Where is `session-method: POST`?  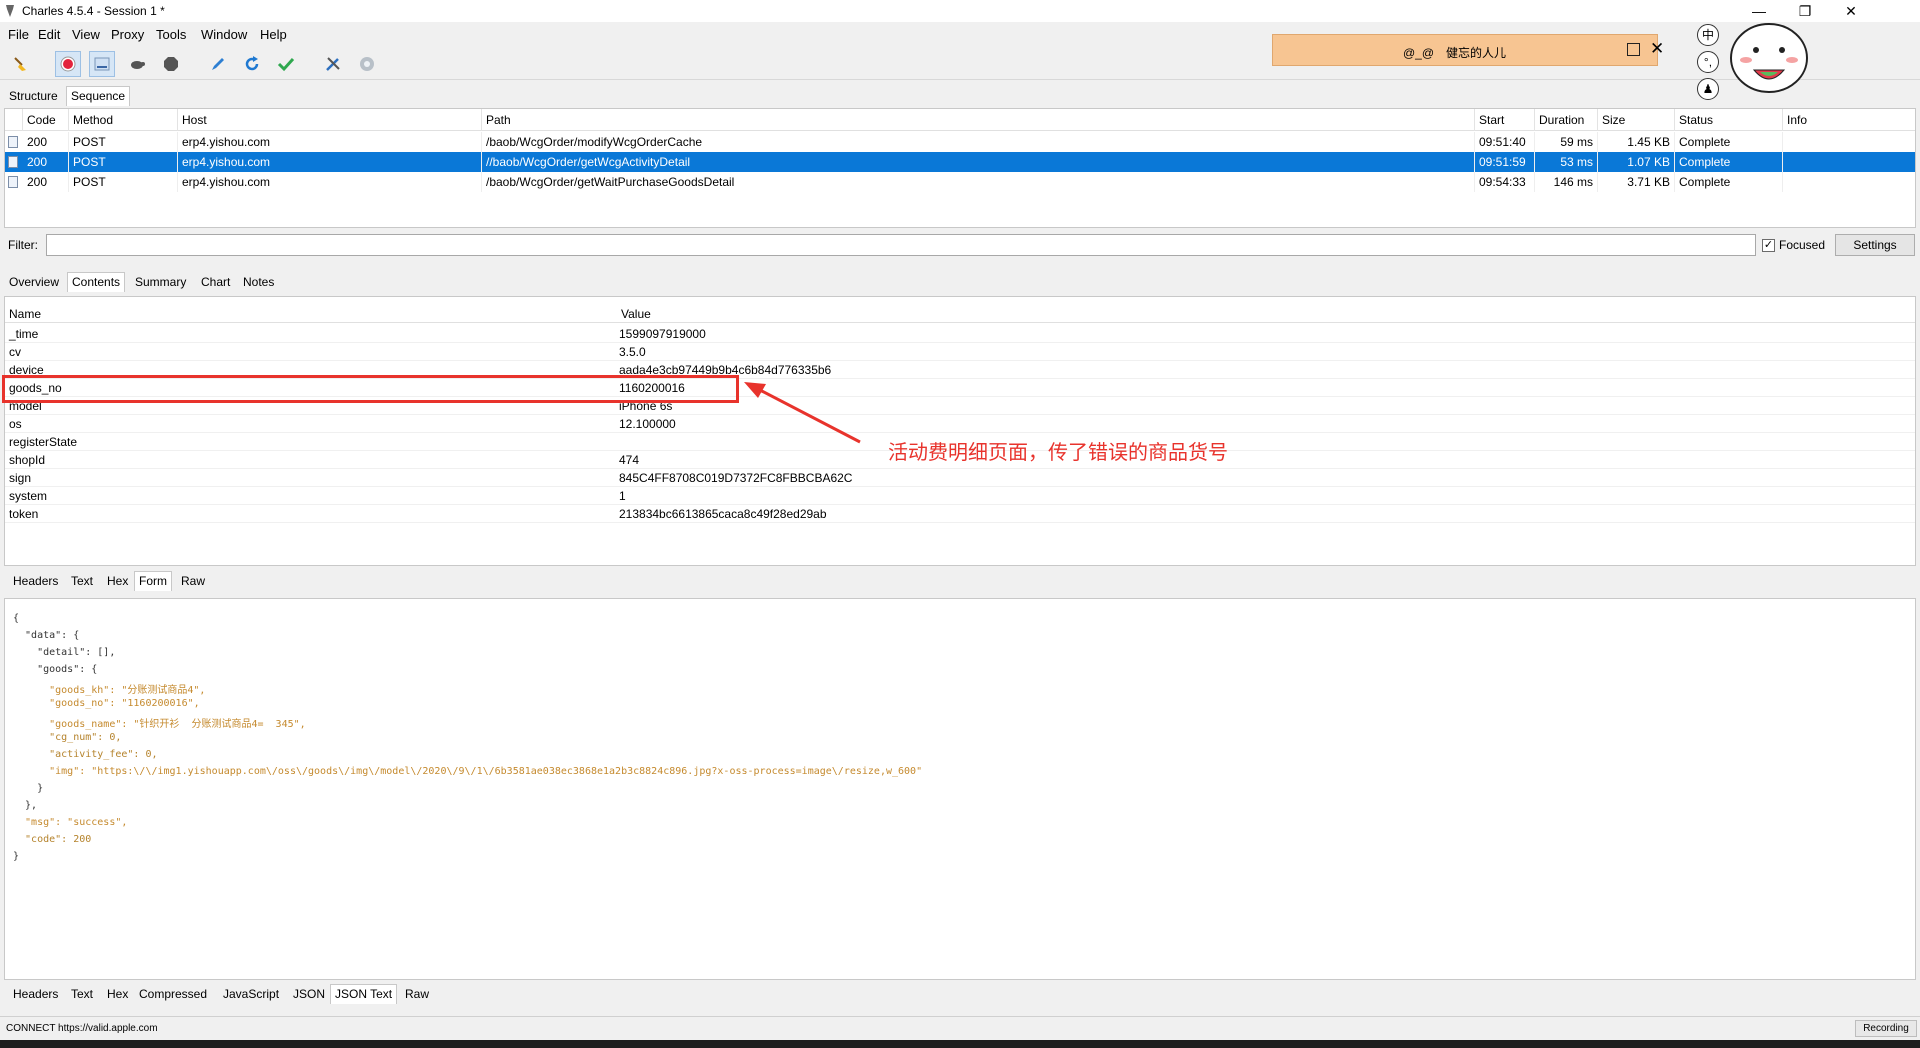
session-method: POST is located at coordinates (123, 142).